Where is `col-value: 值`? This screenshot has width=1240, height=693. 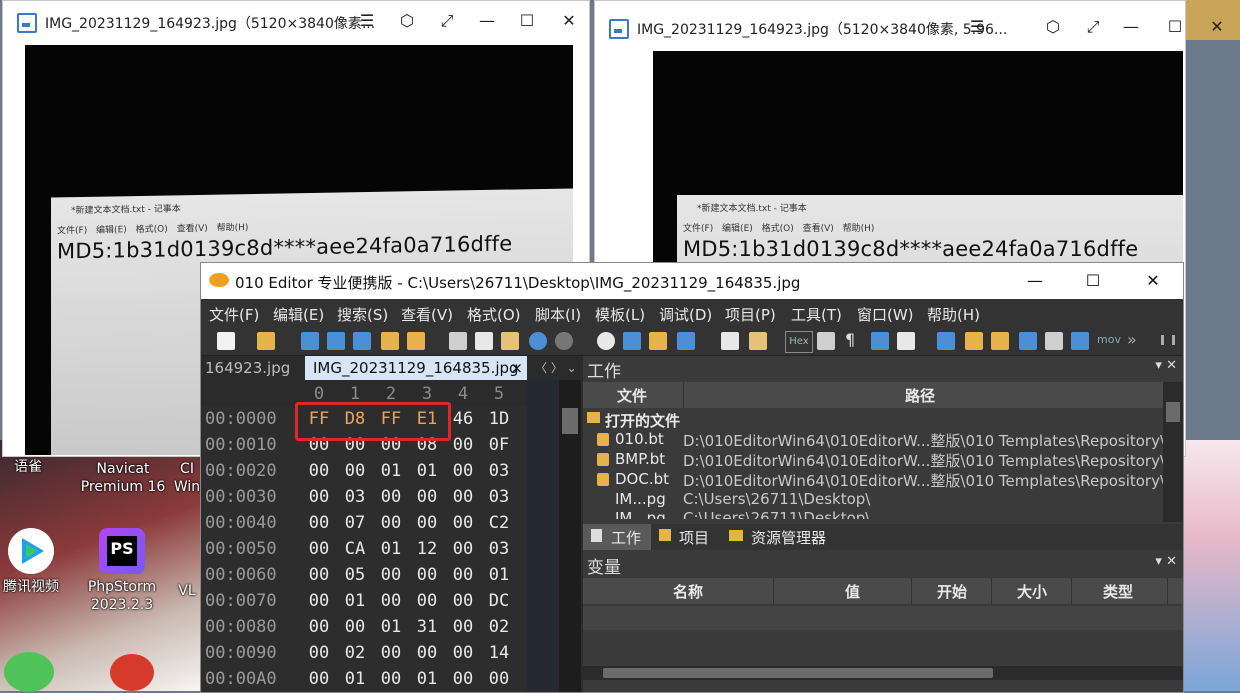 col-value: 值 is located at coordinates (852, 591).